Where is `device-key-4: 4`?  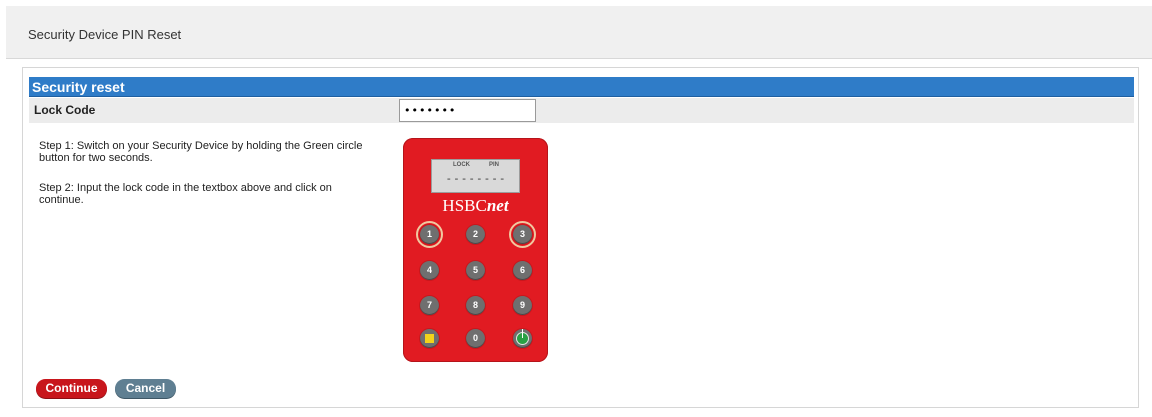
device-key-4: 4 is located at coordinates (429, 270).